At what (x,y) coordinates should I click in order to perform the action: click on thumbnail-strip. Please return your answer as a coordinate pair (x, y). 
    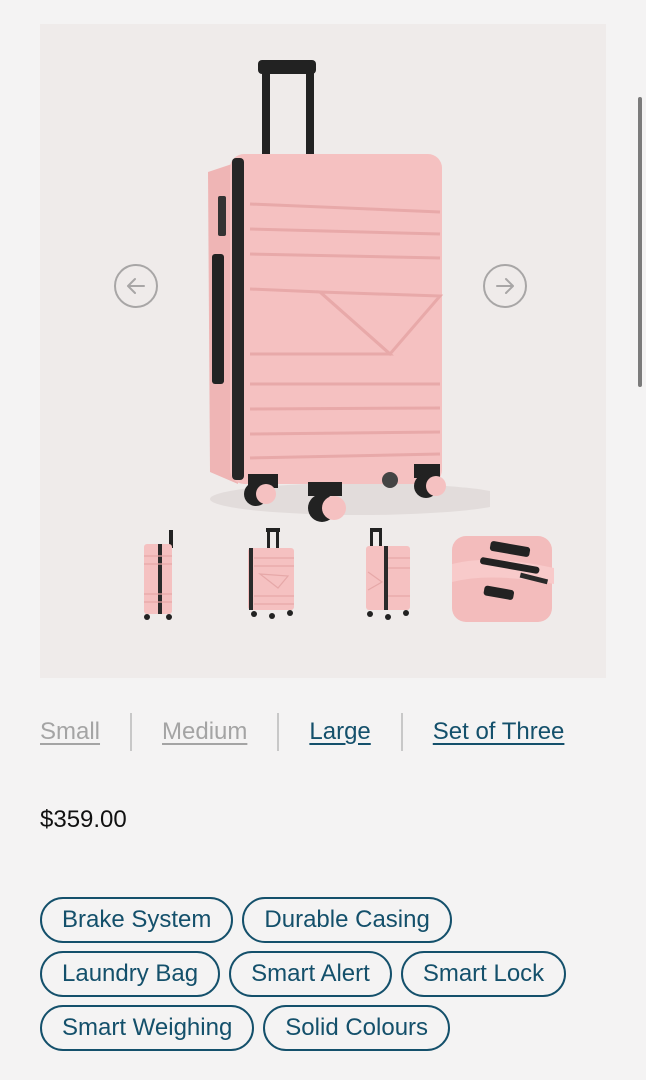
    Looking at the image, I should click on (323, 579).